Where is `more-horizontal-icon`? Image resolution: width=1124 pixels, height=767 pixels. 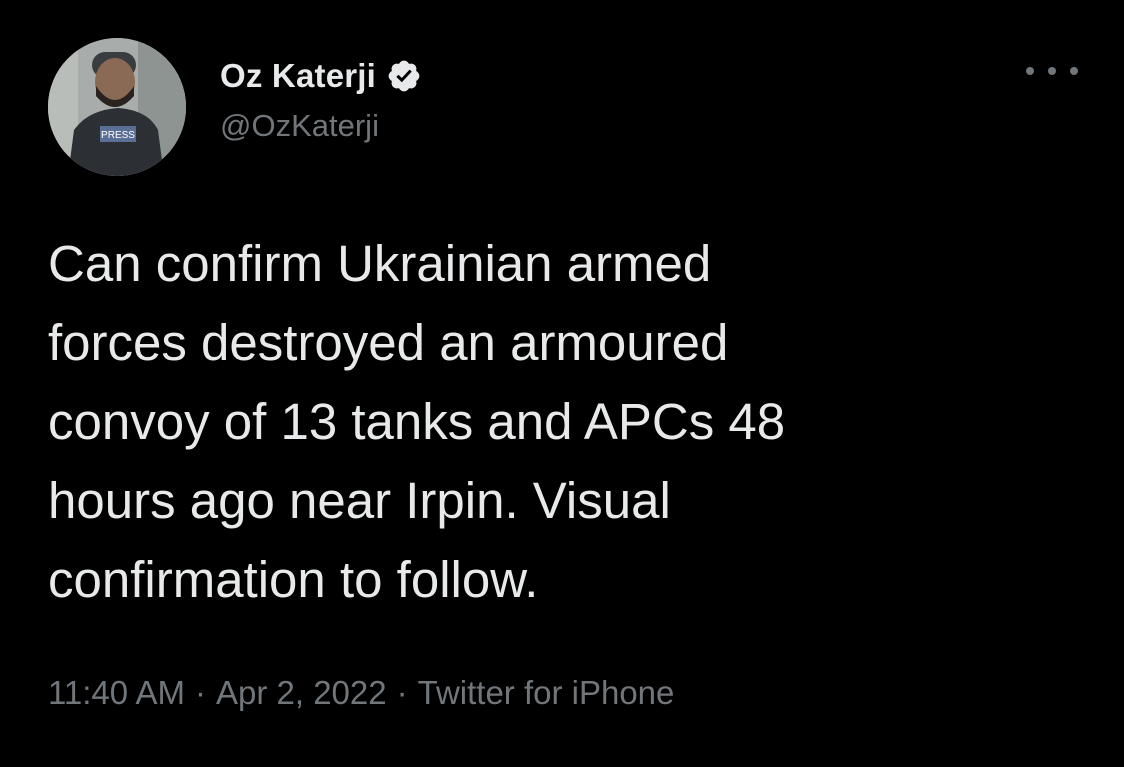 more-horizontal-icon is located at coordinates (1030, 71).